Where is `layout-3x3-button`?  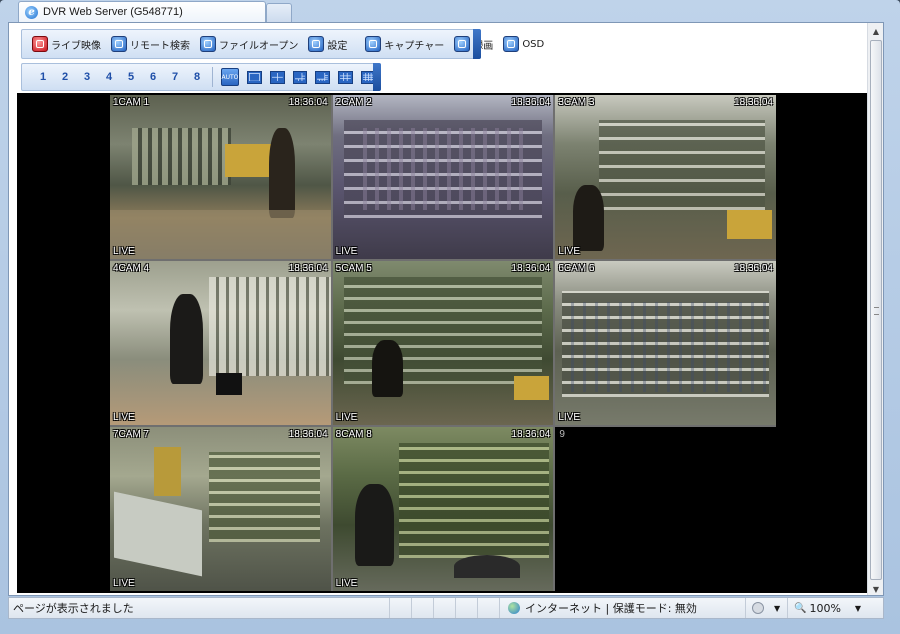 layout-3x3-button is located at coordinates (346, 77).